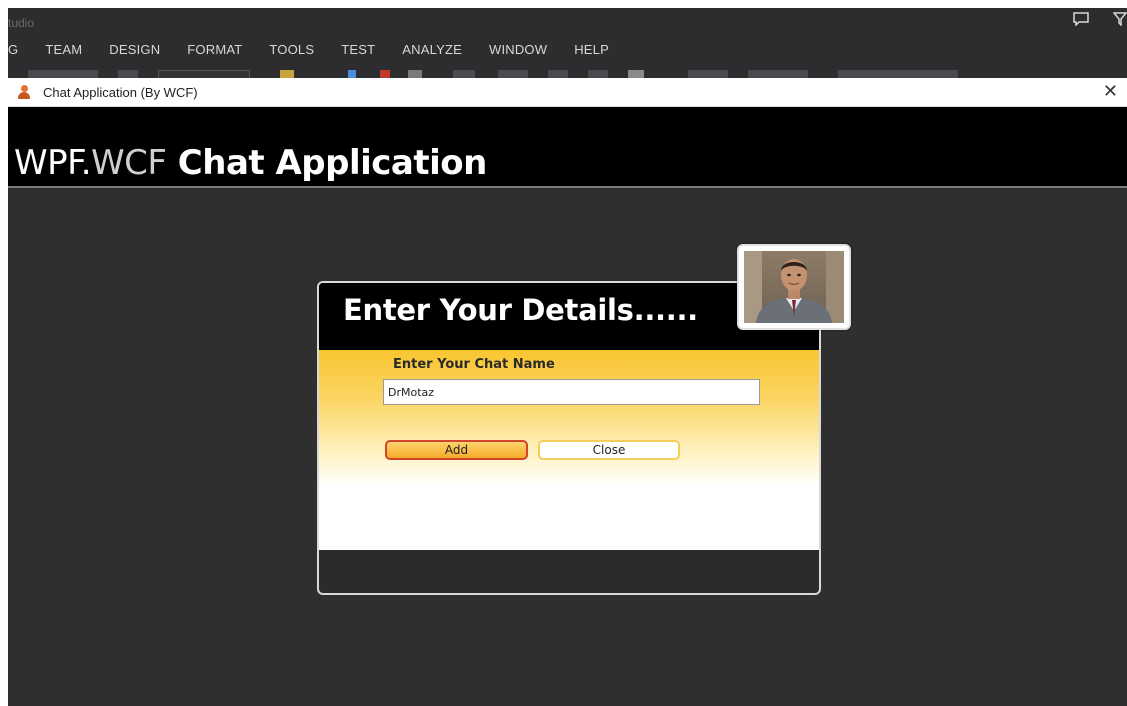 This screenshot has height=706, width=1127. What do you see at coordinates (591, 49) in the screenshot?
I see `ide-menu-help: HELP` at bounding box center [591, 49].